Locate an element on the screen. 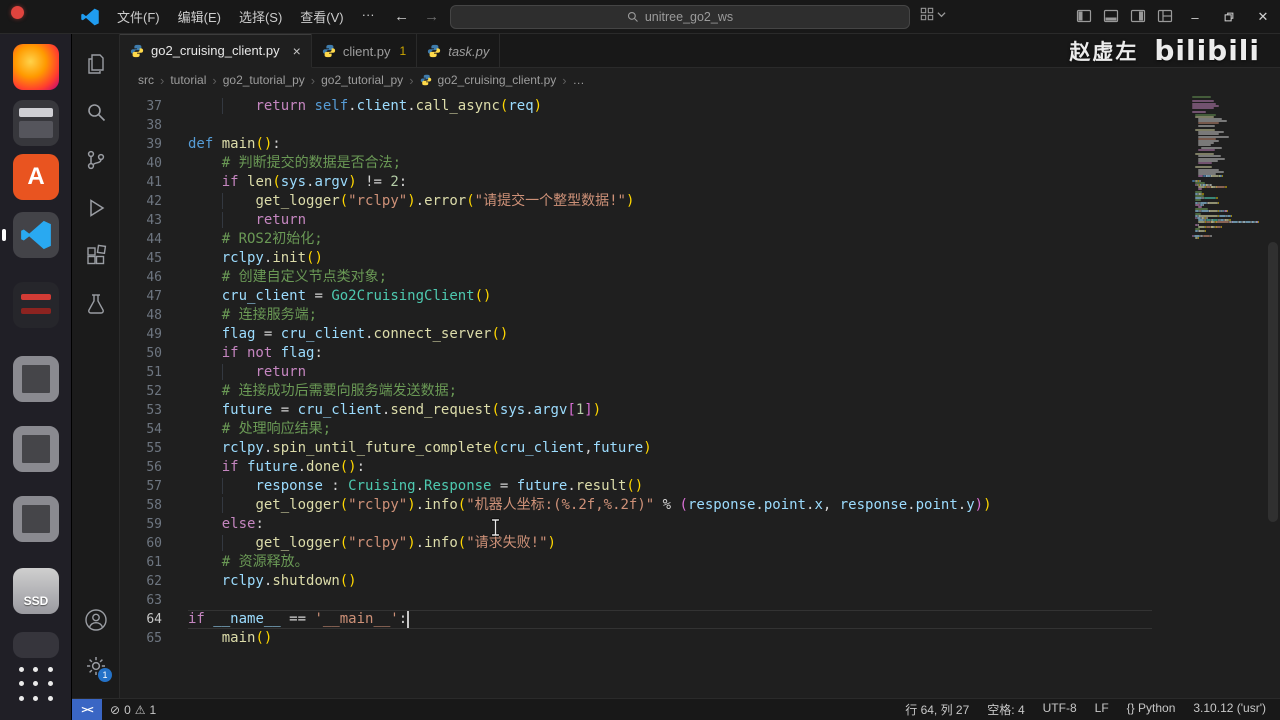 This screenshot has width=1280, height=720. breadcrumb-item: go2_tutorial_py is located at coordinates (264, 80).